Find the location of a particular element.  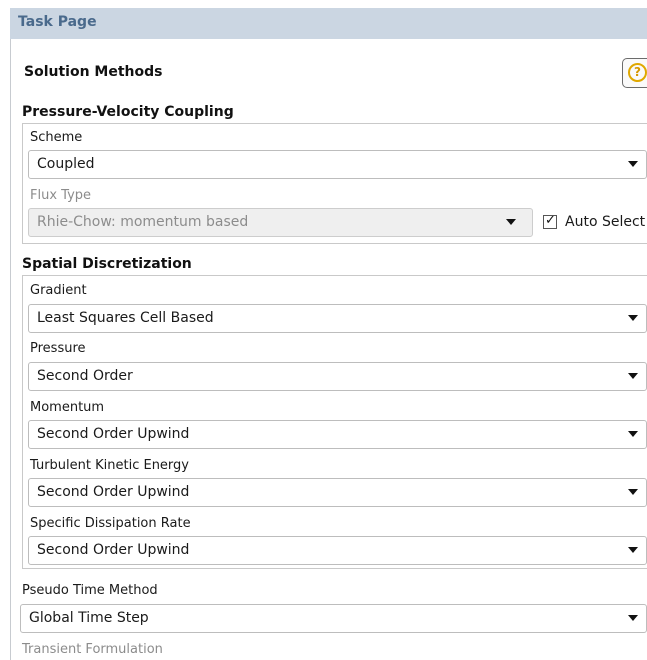

pressure-value: Second Order is located at coordinates (85, 376).